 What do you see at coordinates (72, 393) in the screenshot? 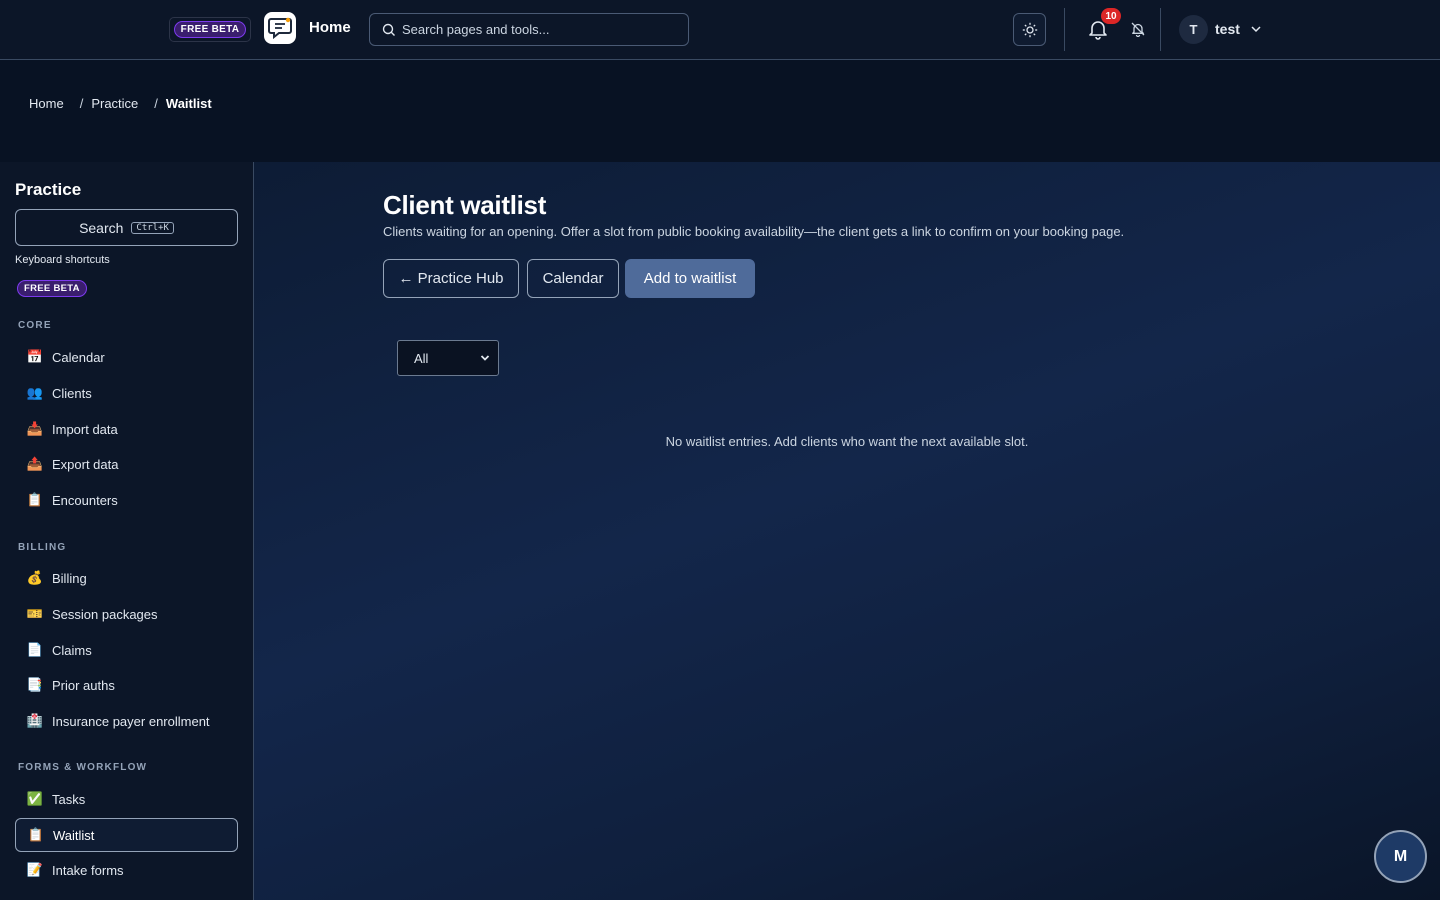
I see `sidebar-item-label: Clients` at bounding box center [72, 393].